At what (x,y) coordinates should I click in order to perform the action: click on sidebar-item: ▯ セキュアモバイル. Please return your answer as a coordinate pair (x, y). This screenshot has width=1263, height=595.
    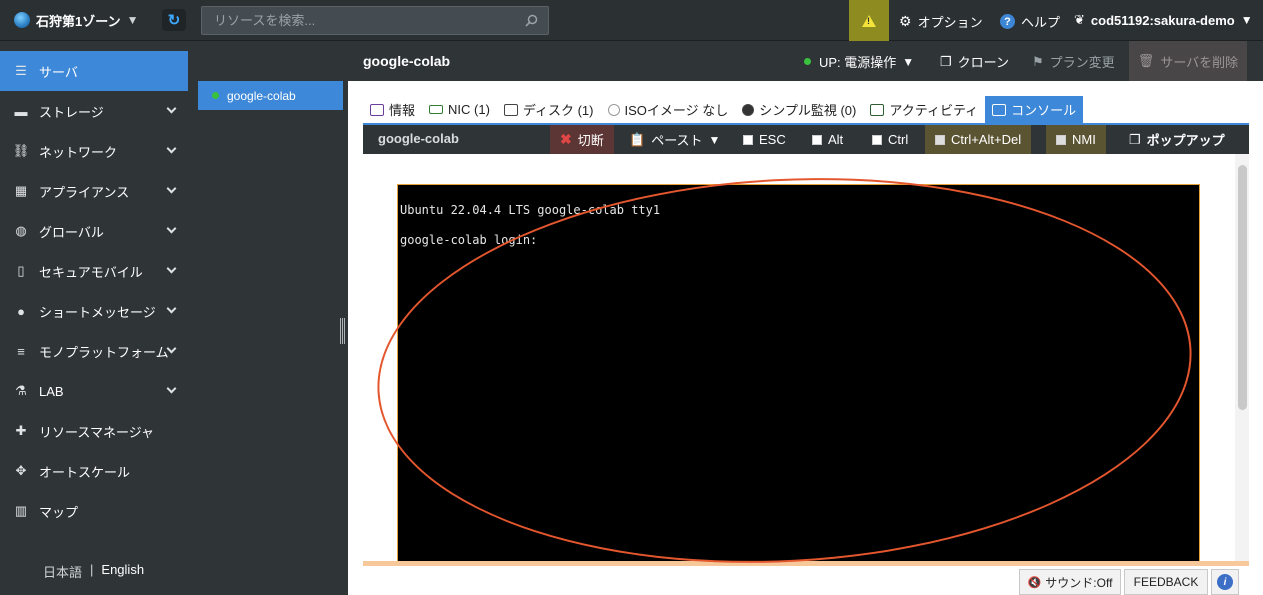
    Looking at the image, I should click on (94, 271).